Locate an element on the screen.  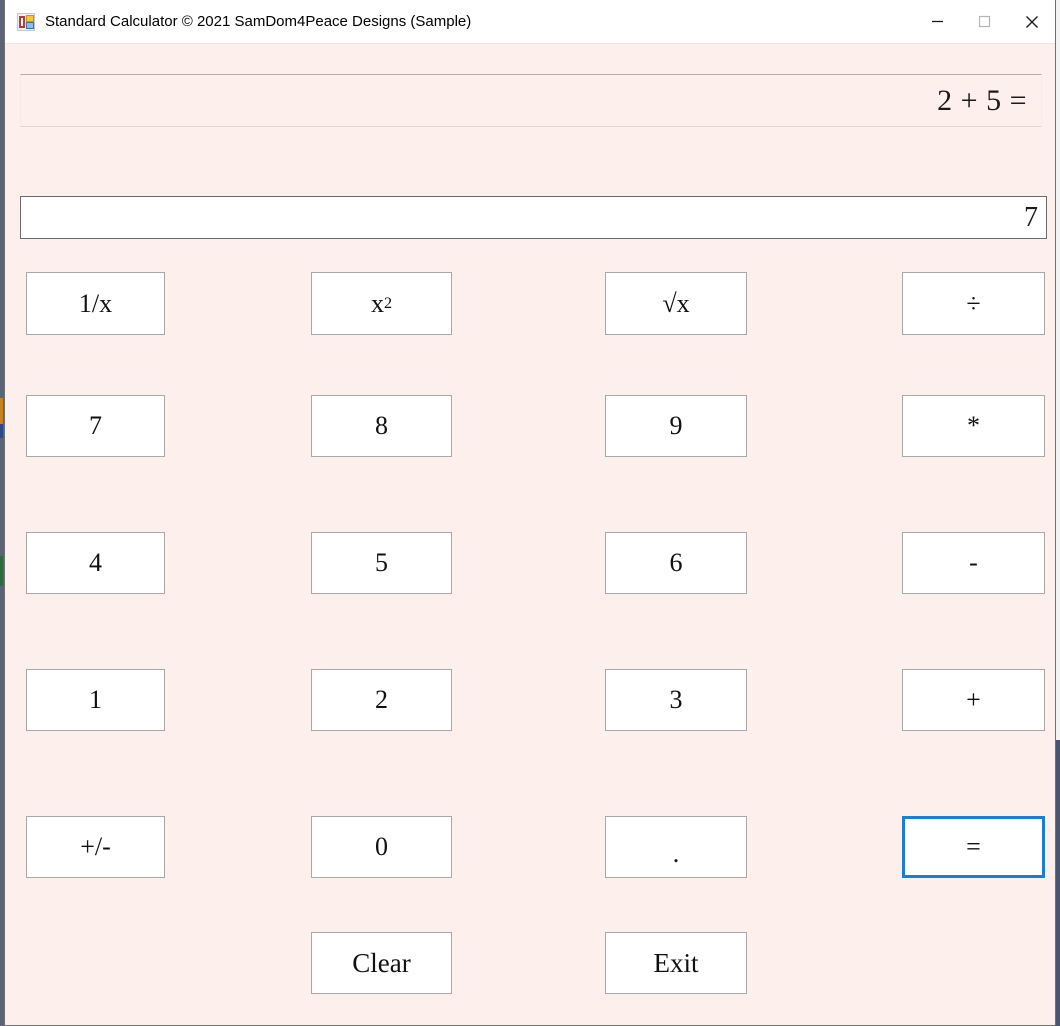
minimize-icon is located at coordinates (937, 21).